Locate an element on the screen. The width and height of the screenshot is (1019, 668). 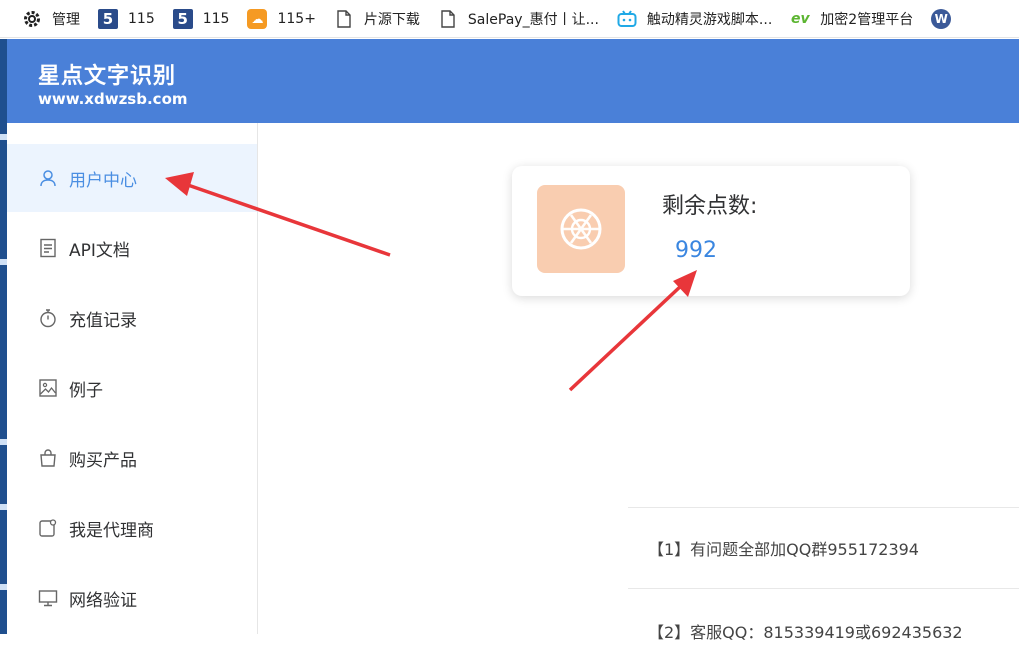
bookmark-115-a: 5 115 is located at coordinates (126, 19).